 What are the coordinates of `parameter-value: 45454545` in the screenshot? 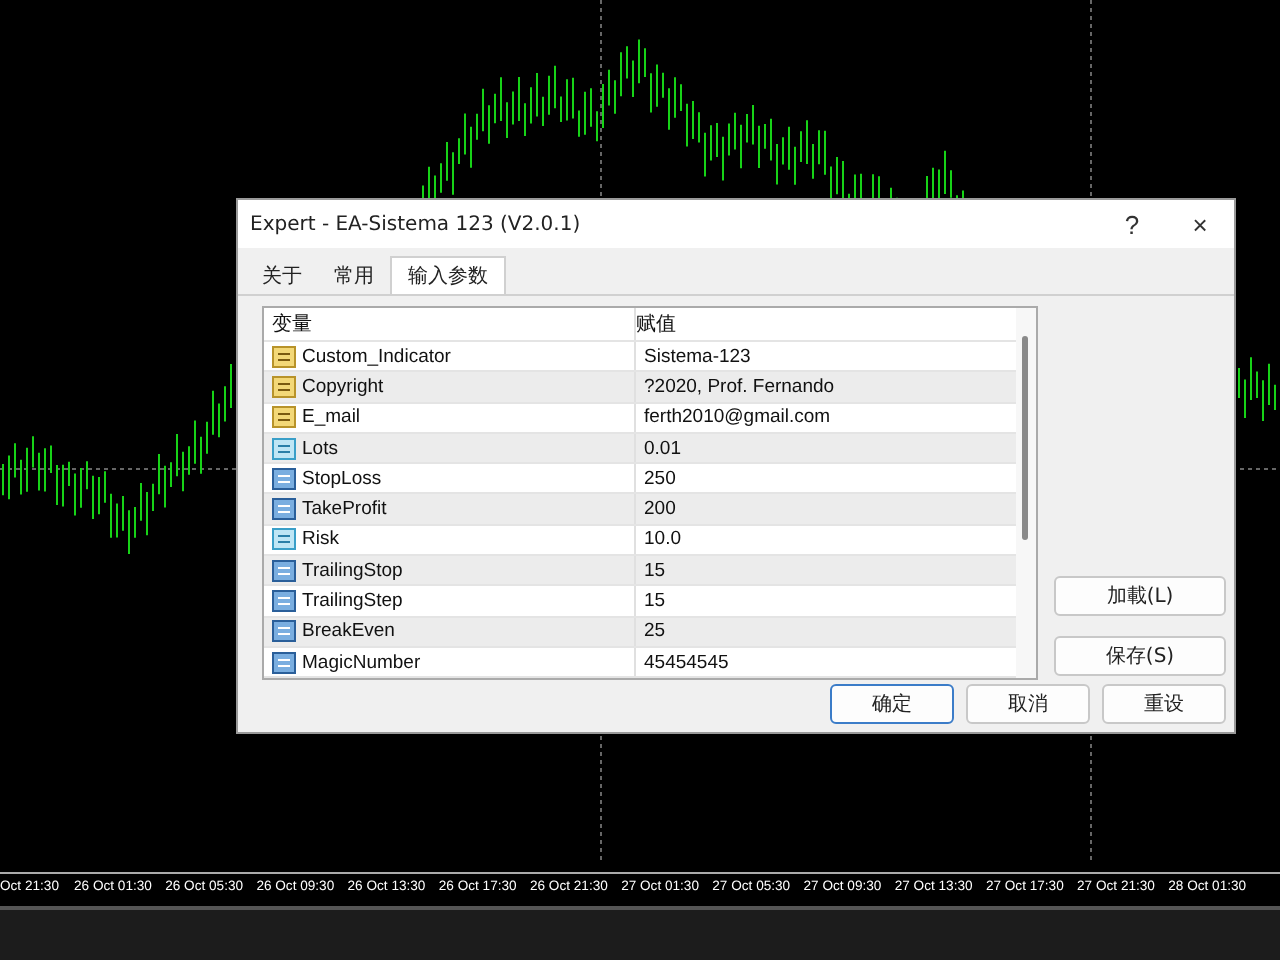 It's located at (682, 662).